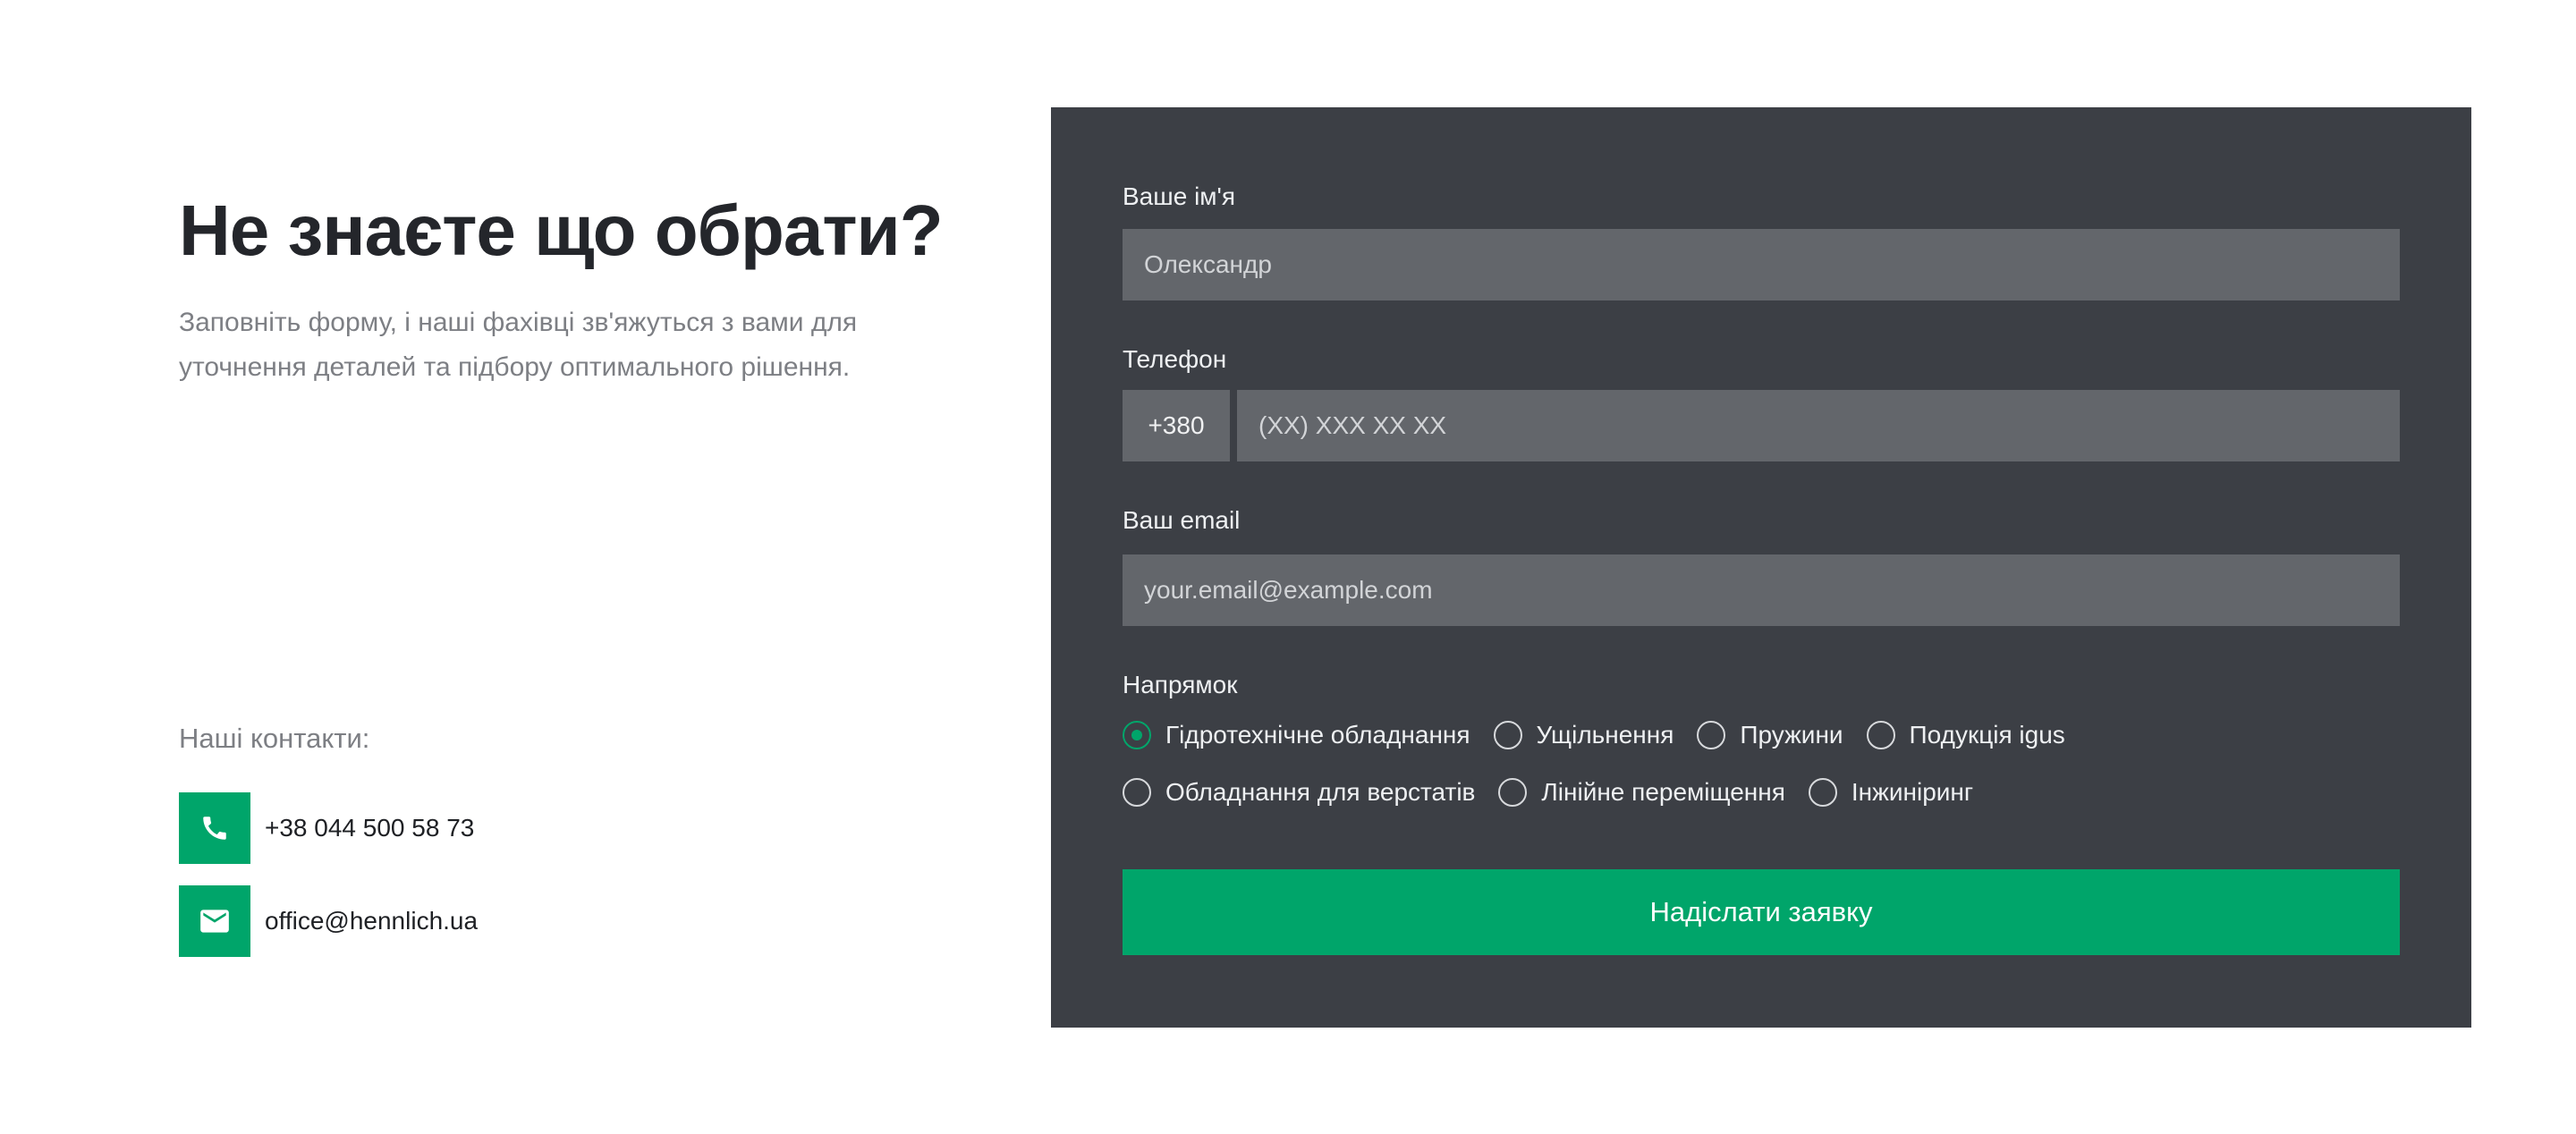  Describe the element at coordinates (370, 828) in the screenshot. I see `phone-number: +38 044 500 58 73` at that location.